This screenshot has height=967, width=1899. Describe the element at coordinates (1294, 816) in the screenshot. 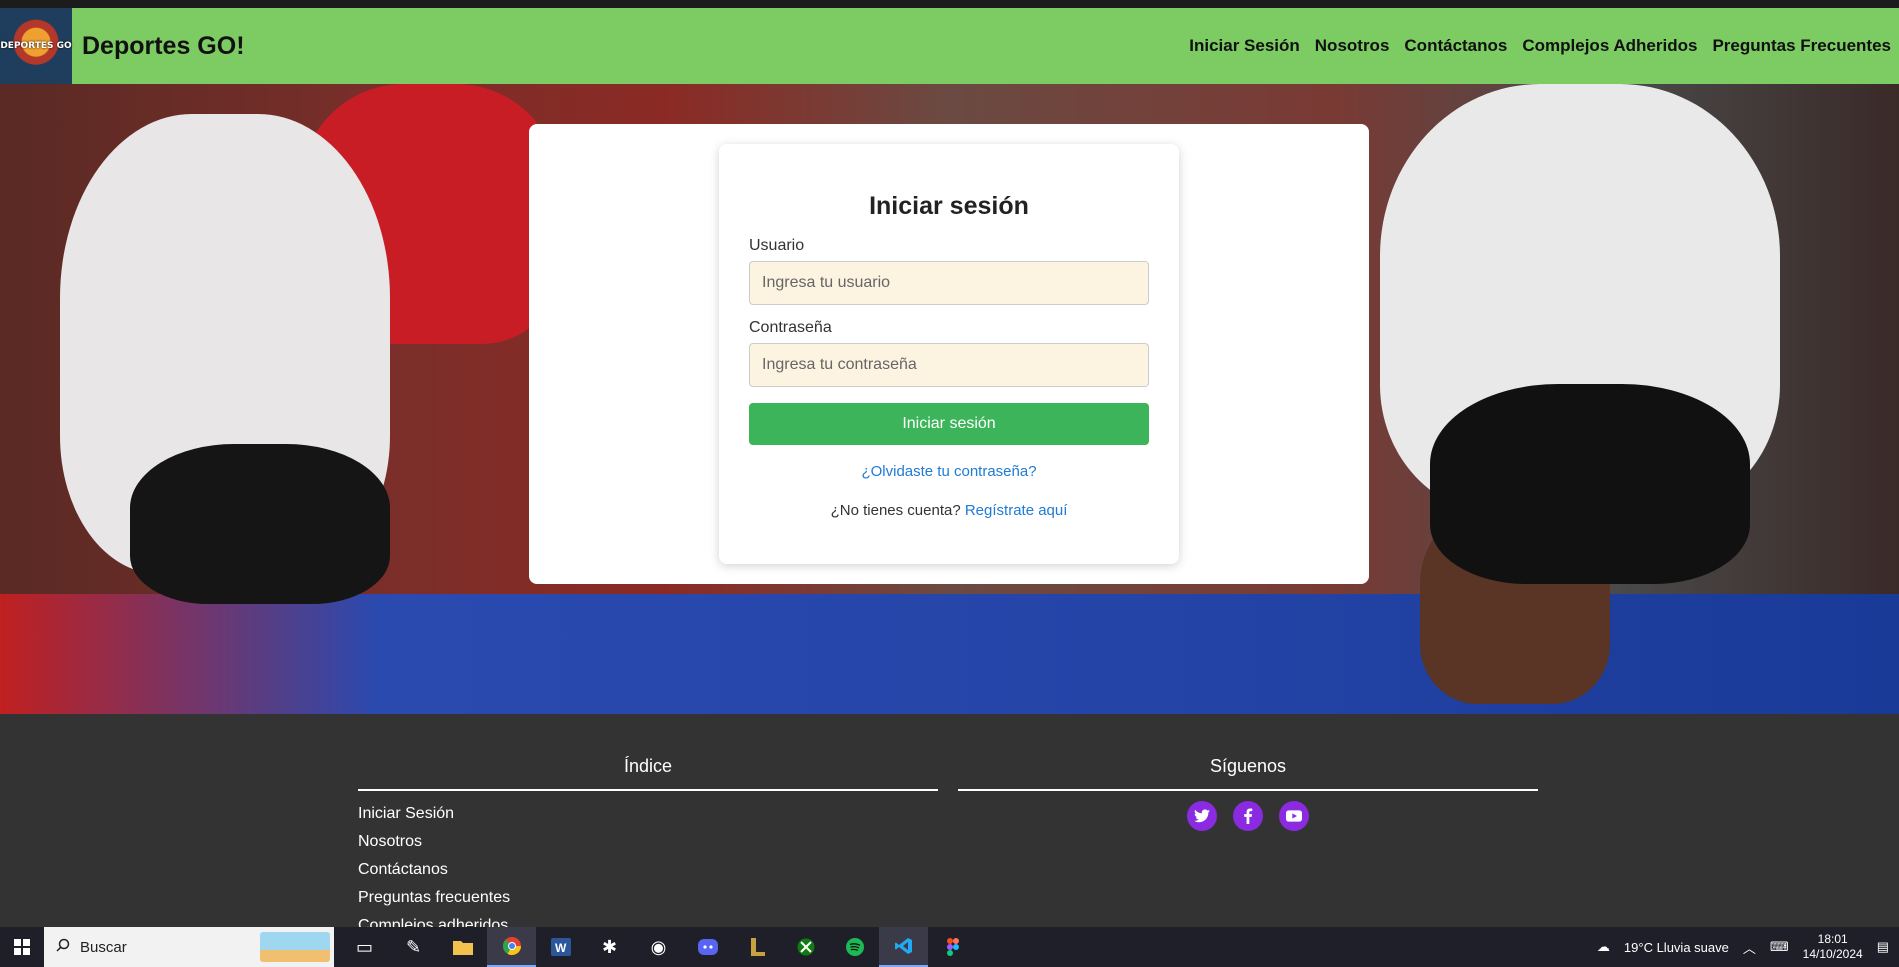

I see `youtube-icon` at that location.